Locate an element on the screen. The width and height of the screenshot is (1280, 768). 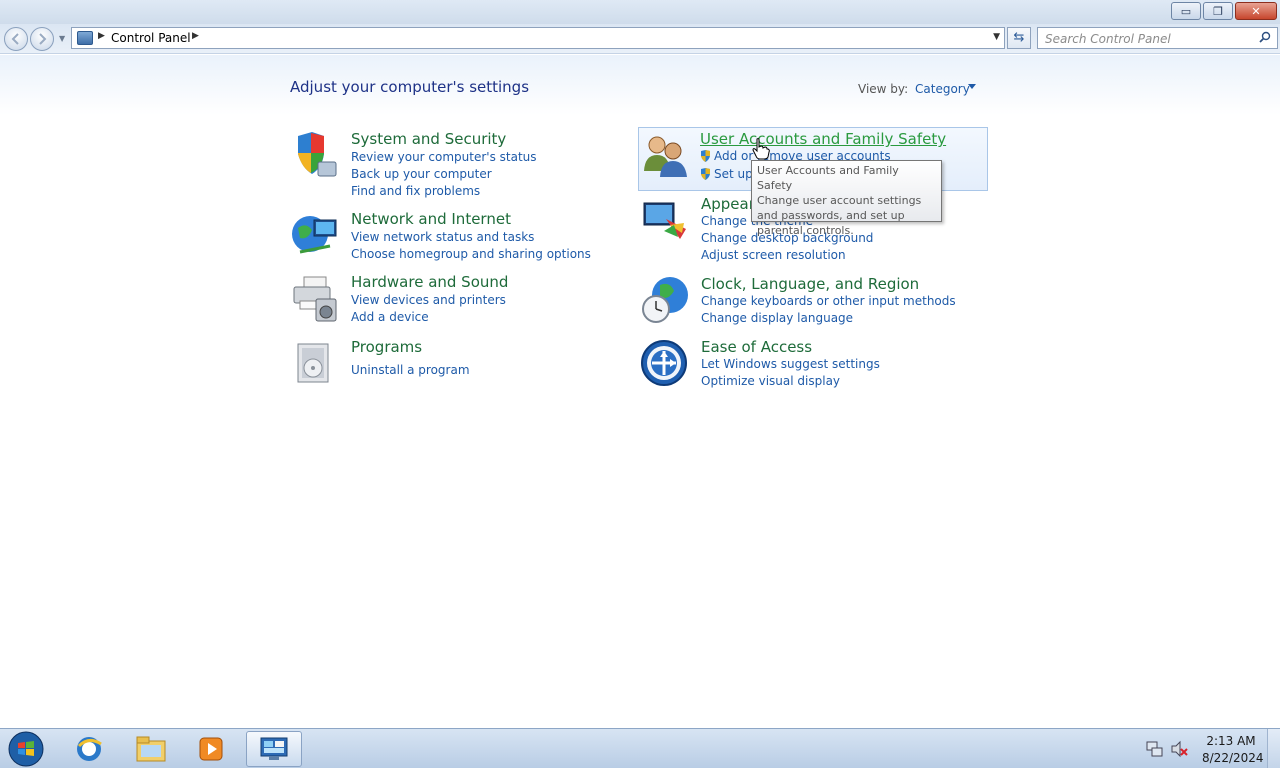
taskbar-control-panel is located at coordinates (274, 749).